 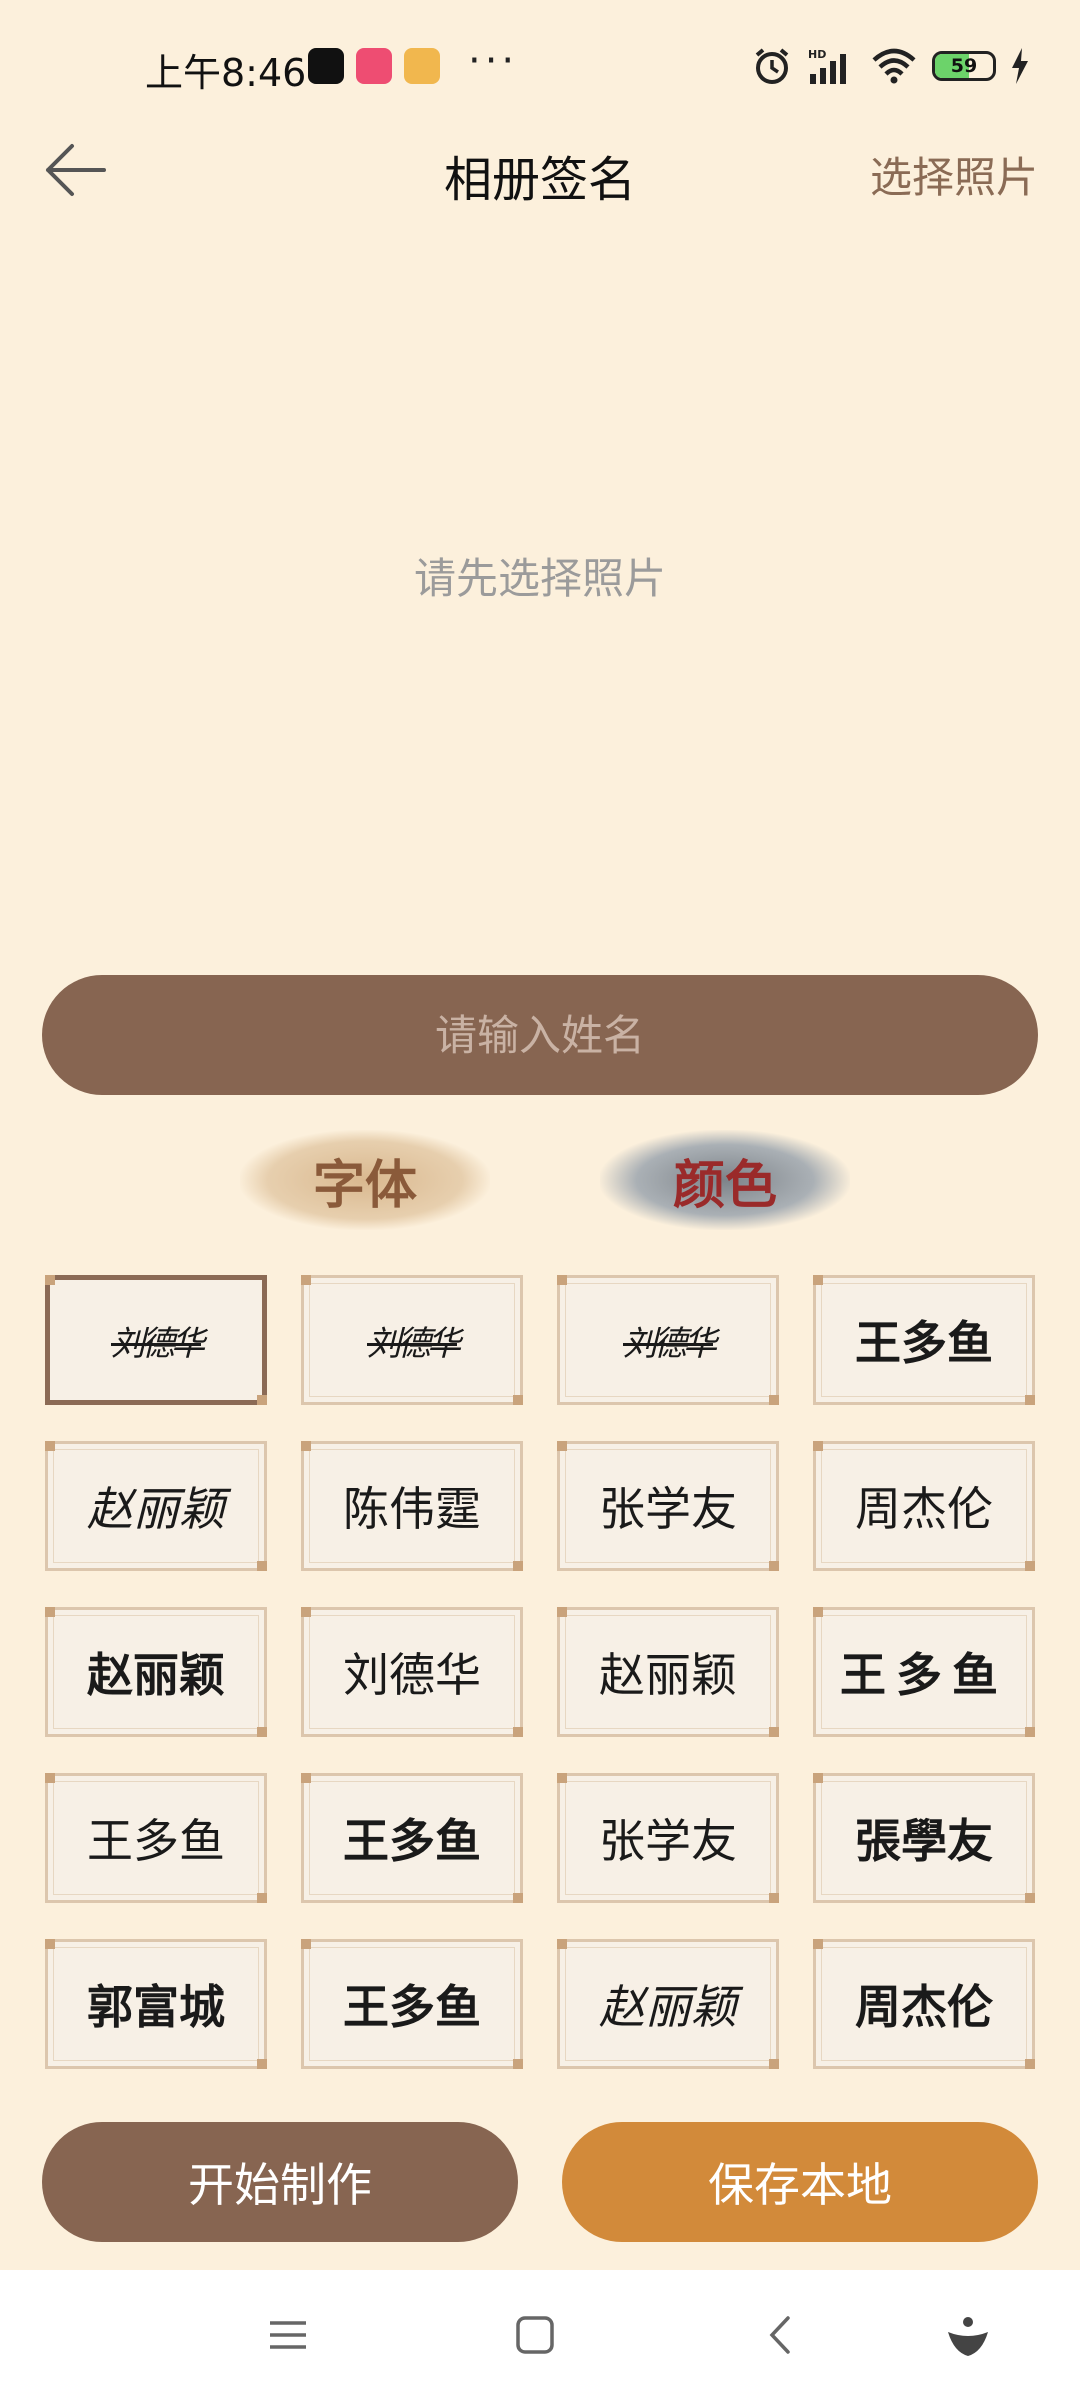 I want to click on tab-color: 颜色, so click(x=725, y=1180).